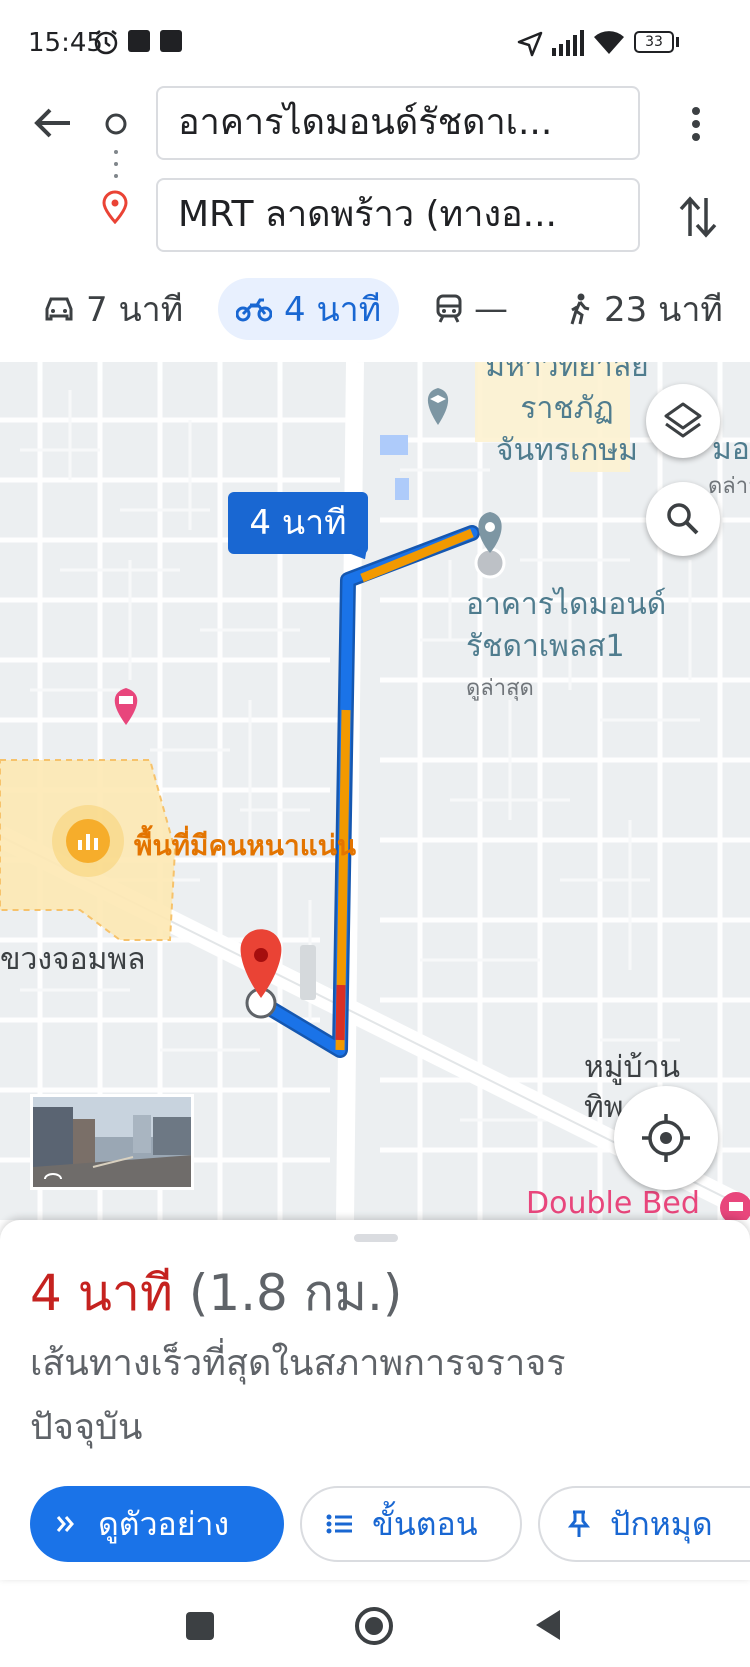  I want to click on preview-button: ดูตัวอย่าง, so click(157, 1524).